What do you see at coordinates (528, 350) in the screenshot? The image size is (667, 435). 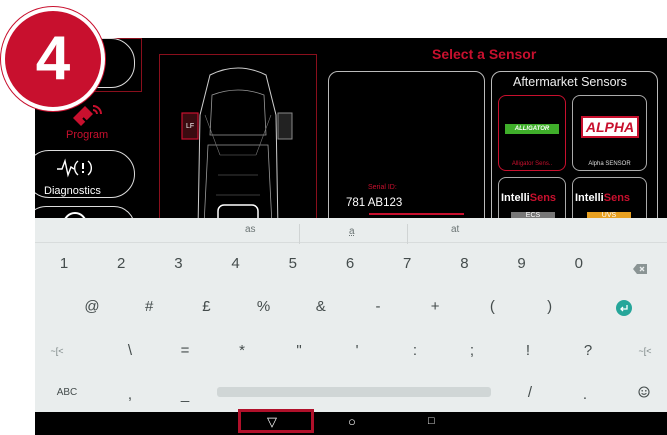 I see `keyboard-key: !` at bounding box center [528, 350].